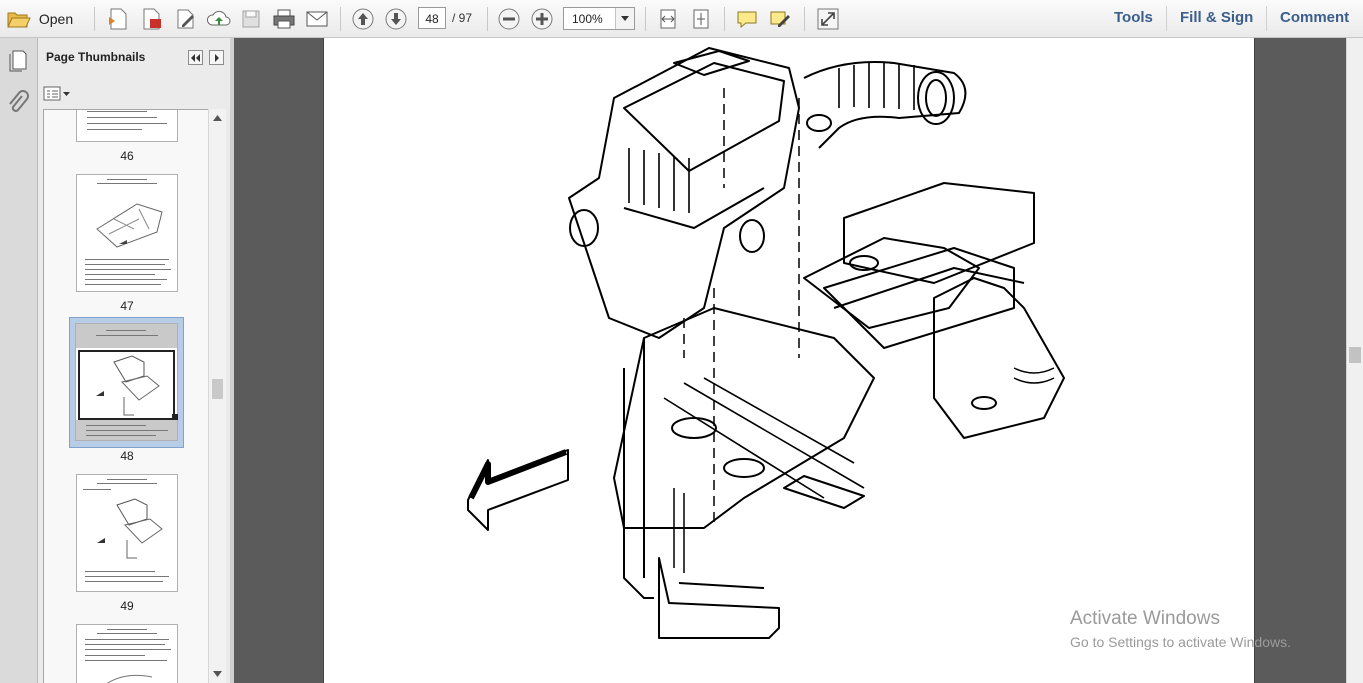  I want to click on scrollbar-thumb, so click(217, 389).